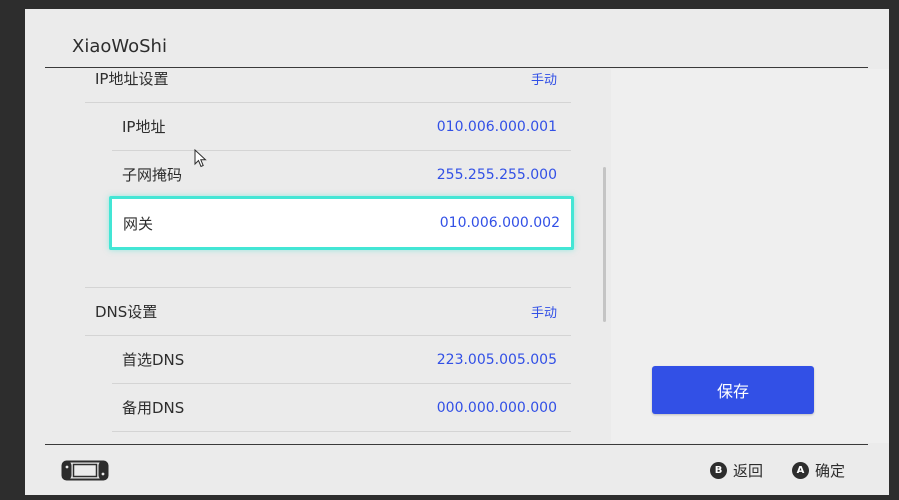 The width and height of the screenshot is (899, 500). I want to click on dns-settings-label: DNS设置, so click(126, 312).